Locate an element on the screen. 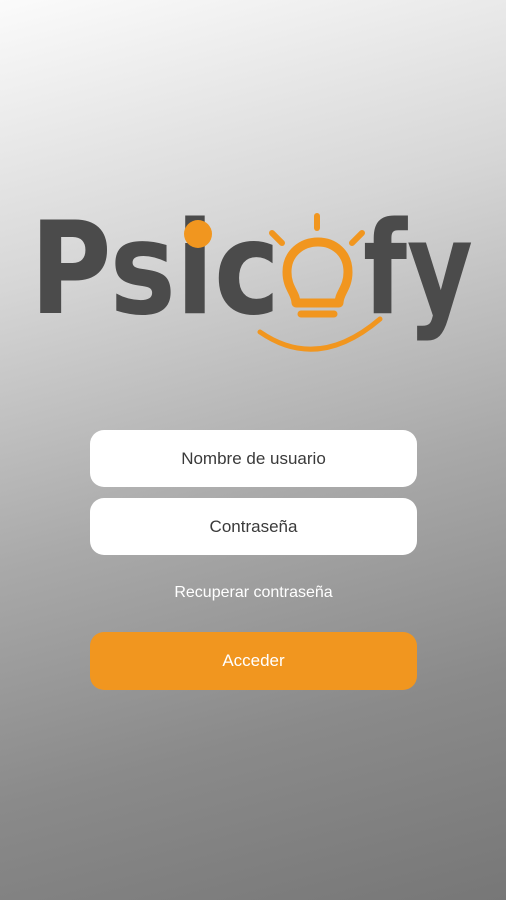  username-field: Nombre de usuario is located at coordinates (253, 458).